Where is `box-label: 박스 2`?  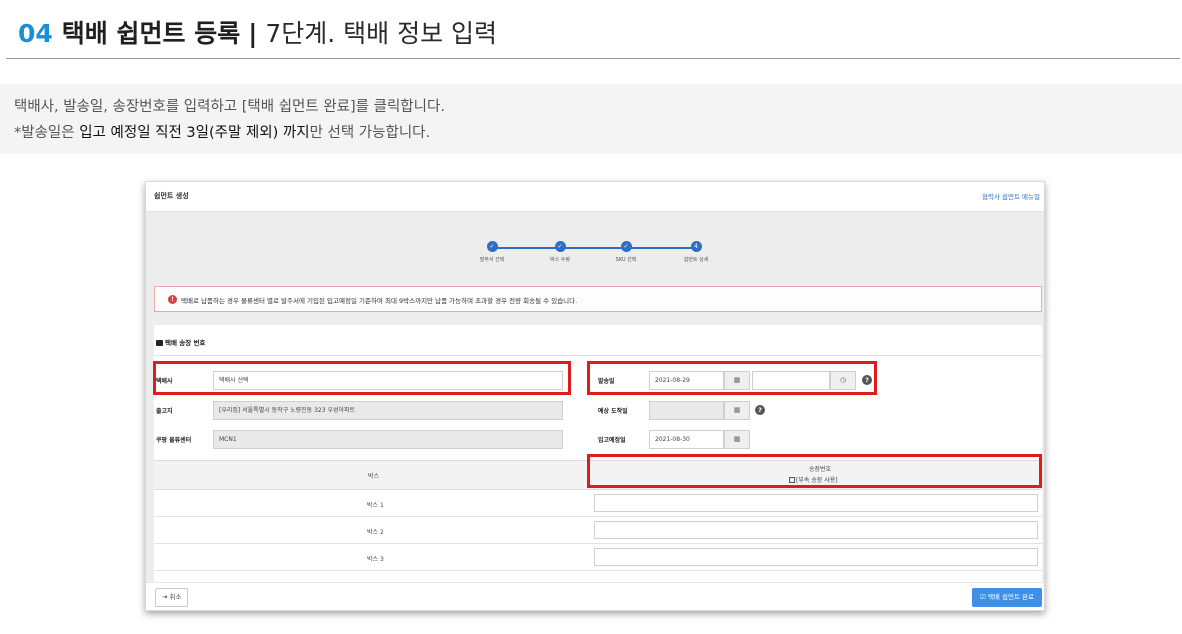 box-label: 박스 2 is located at coordinates (375, 532).